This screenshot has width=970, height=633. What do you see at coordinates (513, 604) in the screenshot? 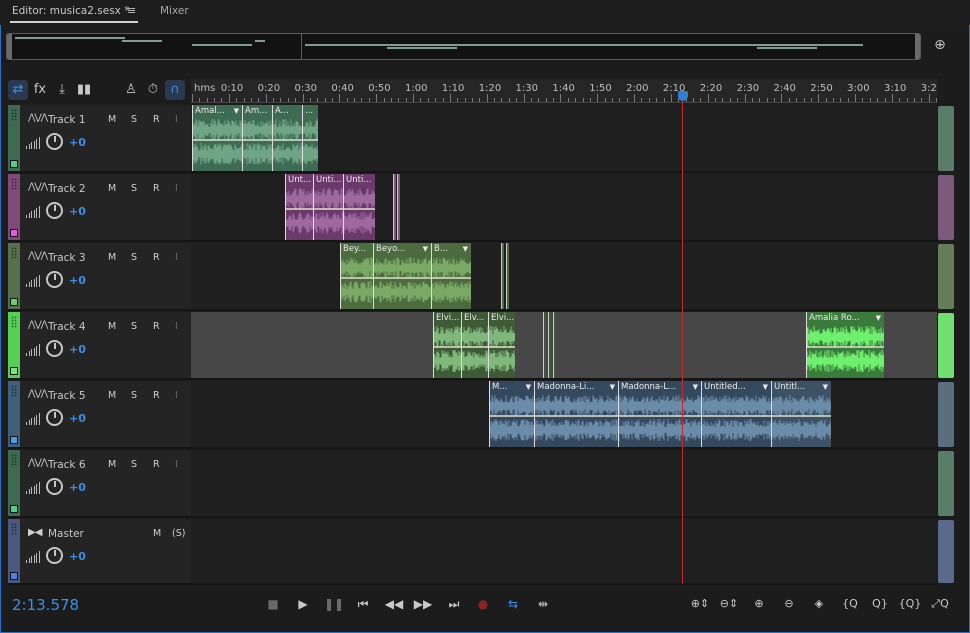
I see `loop-icon: ⇆` at bounding box center [513, 604].